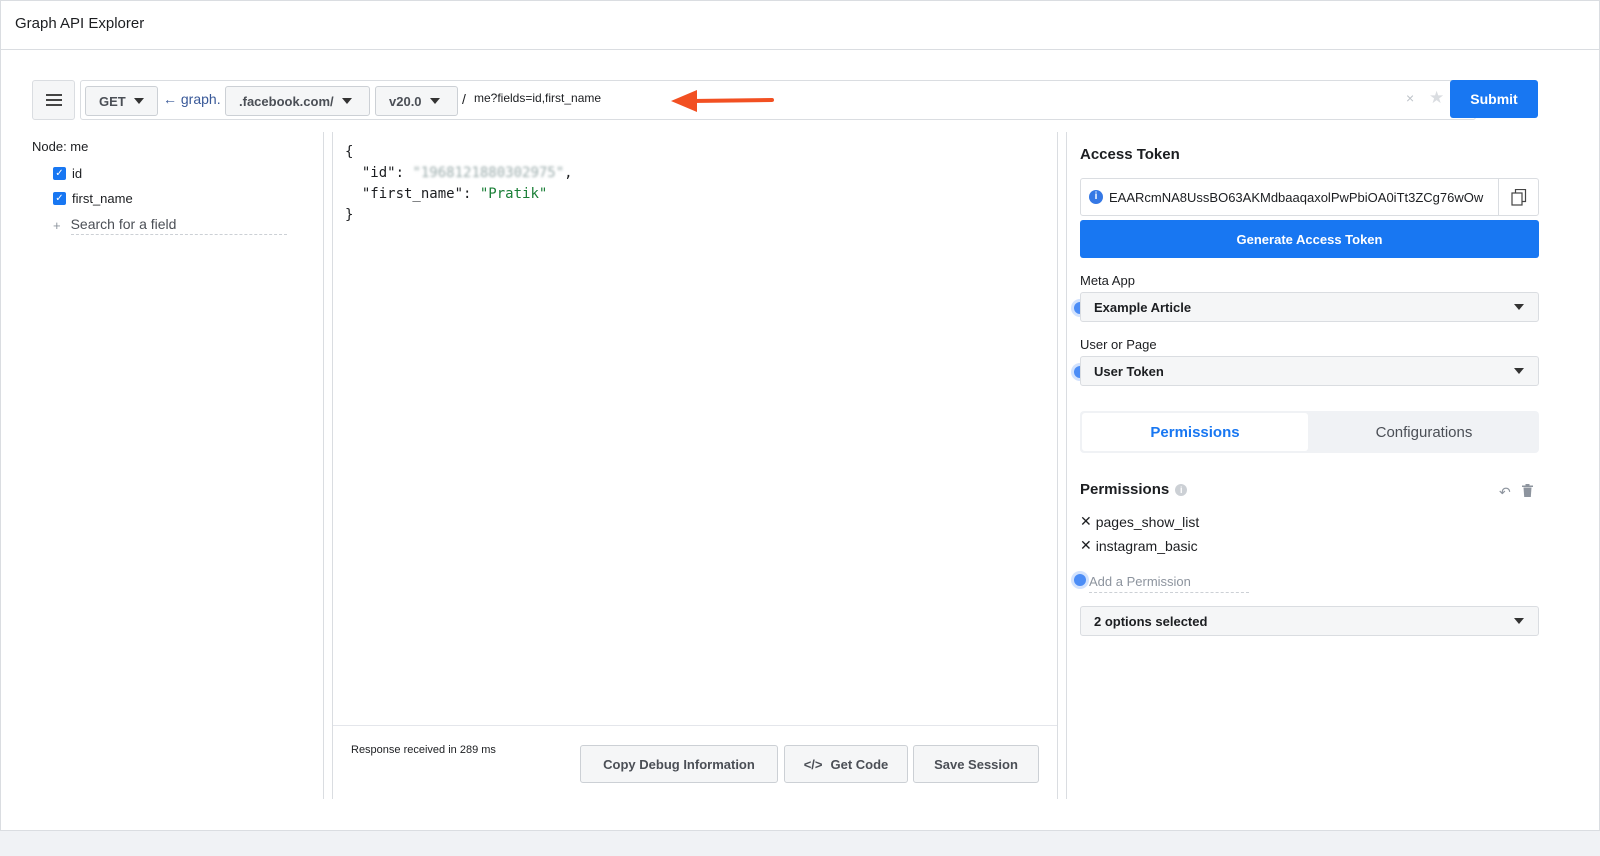  I want to click on field-row-id: ✓ id, so click(67, 173).